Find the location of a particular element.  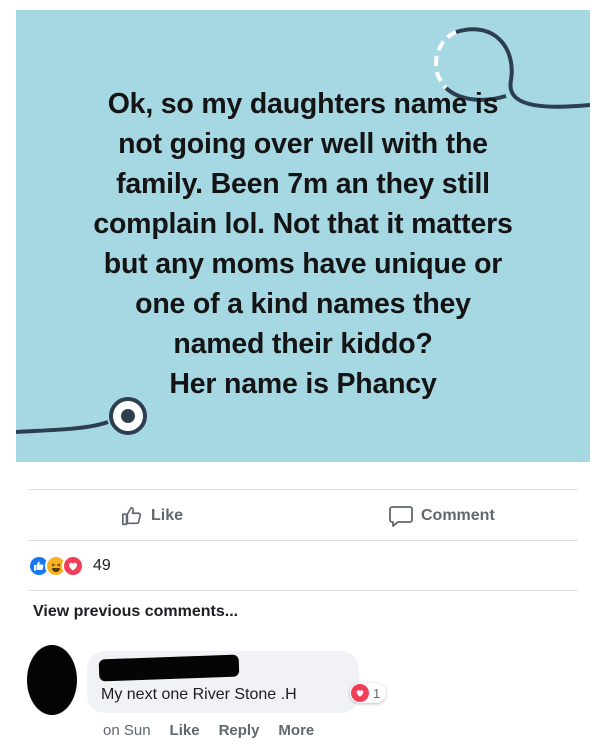

redacted-name is located at coordinates (169, 668).